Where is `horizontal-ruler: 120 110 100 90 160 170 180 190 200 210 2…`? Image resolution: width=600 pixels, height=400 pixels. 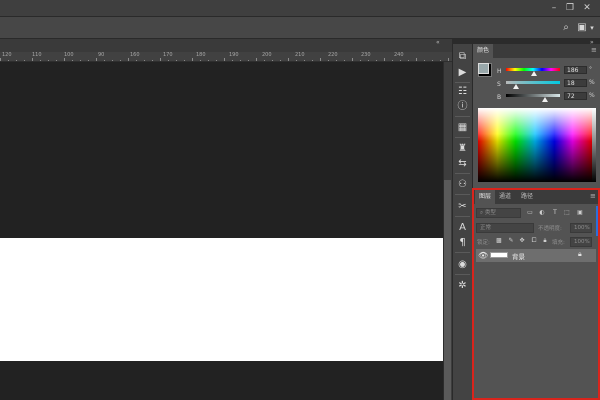 horizontal-ruler: 120 110 100 90 160 170 180 190 200 210 2… is located at coordinates (226, 57).